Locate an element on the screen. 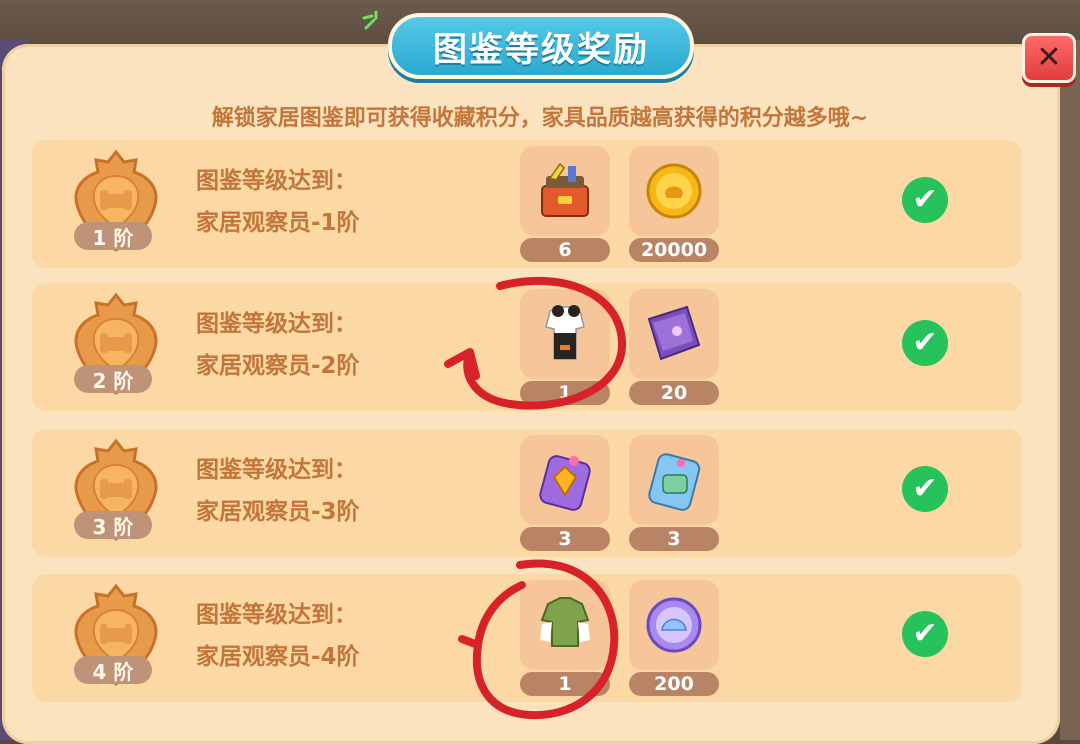  tier-label: 2 阶 is located at coordinates (113, 379).